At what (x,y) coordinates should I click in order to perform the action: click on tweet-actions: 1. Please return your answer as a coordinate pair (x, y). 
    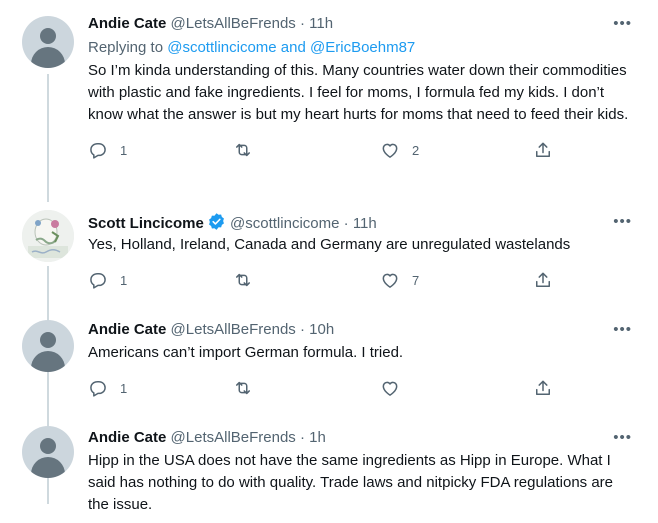
    Looking at the image, I should click on (362, 388).